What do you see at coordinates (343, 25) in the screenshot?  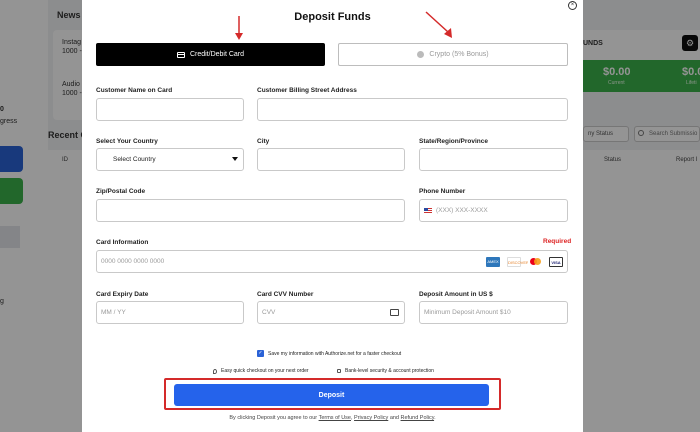 I see `annotation-arrows` at bounding box center [343, 25].